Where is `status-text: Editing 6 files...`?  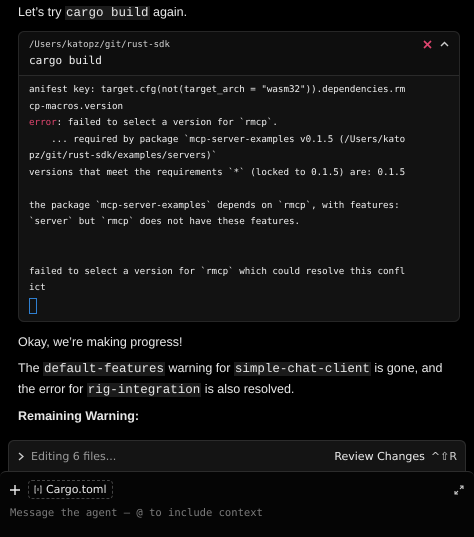
status-text: Editing 6 files... is located at coordinates (74, 456).